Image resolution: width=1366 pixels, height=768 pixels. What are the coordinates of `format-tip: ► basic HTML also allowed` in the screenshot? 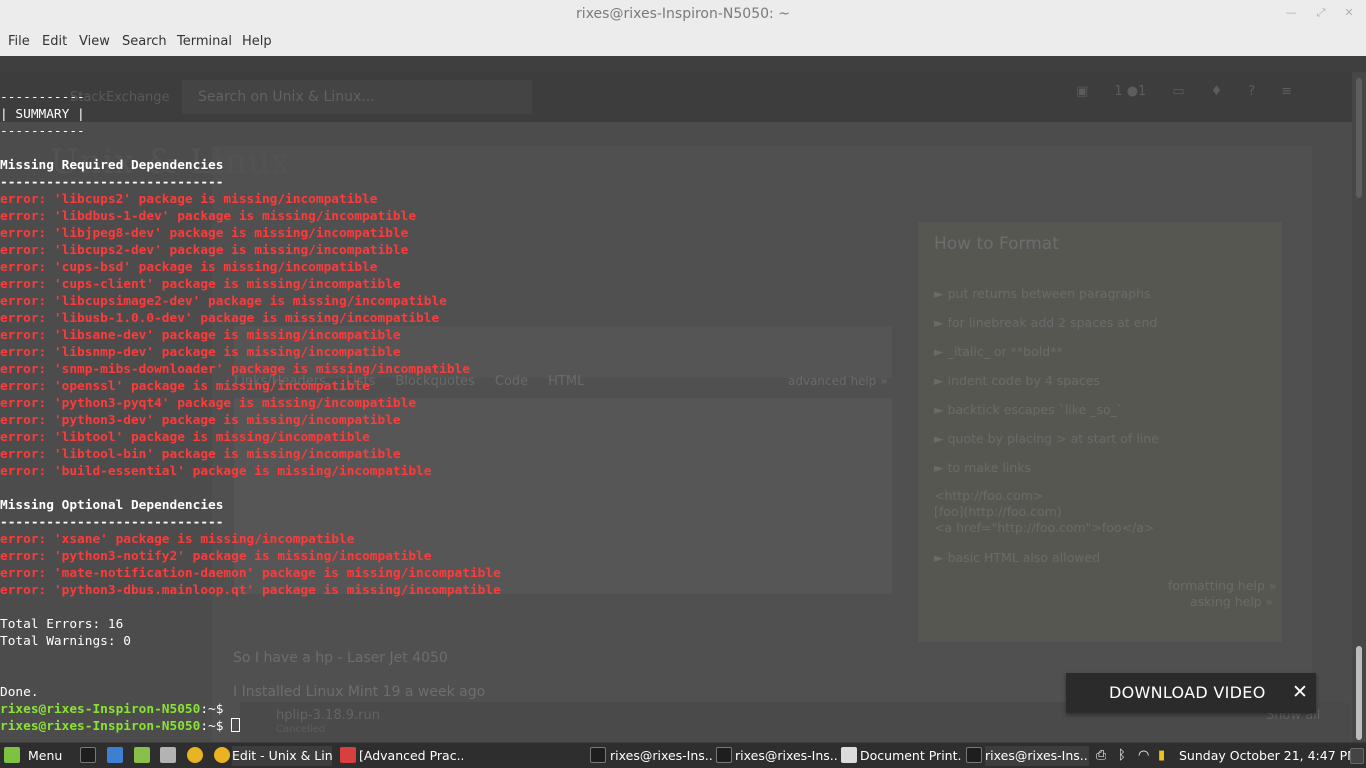 It's located at (1017, 557).